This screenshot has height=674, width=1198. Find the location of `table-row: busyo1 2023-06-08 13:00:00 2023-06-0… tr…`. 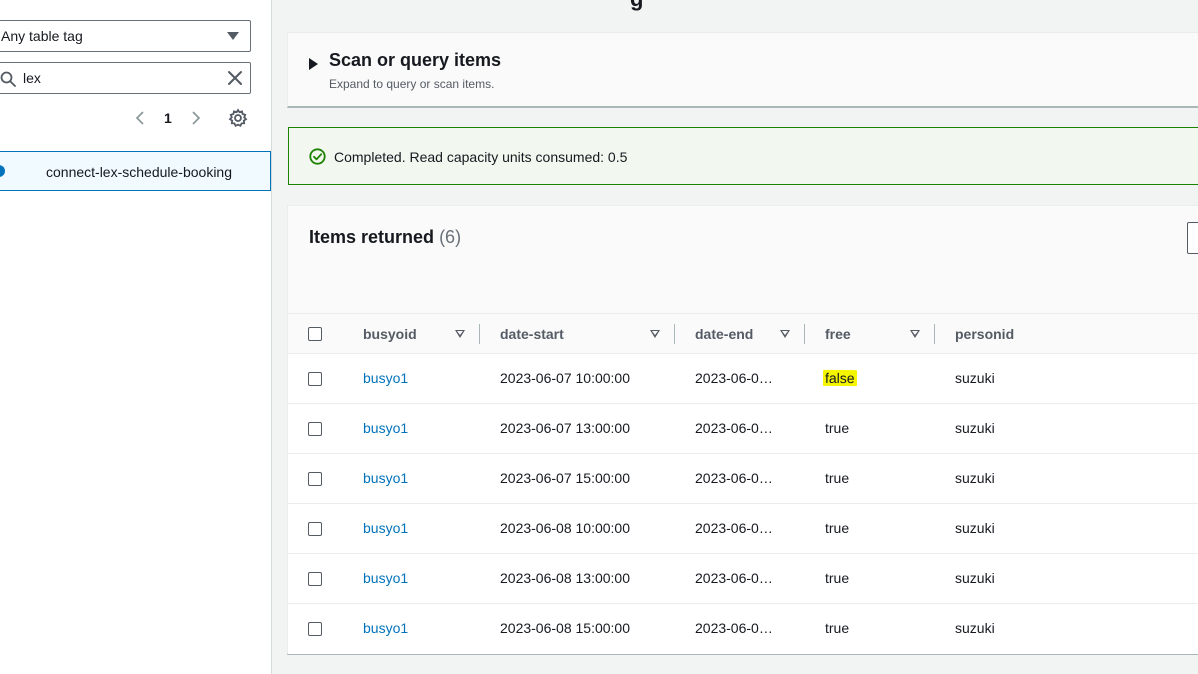

table-row: busyo1 2023-06-08 13:00:00 2023-06-0… tr… is located at coordinates (743, 579).